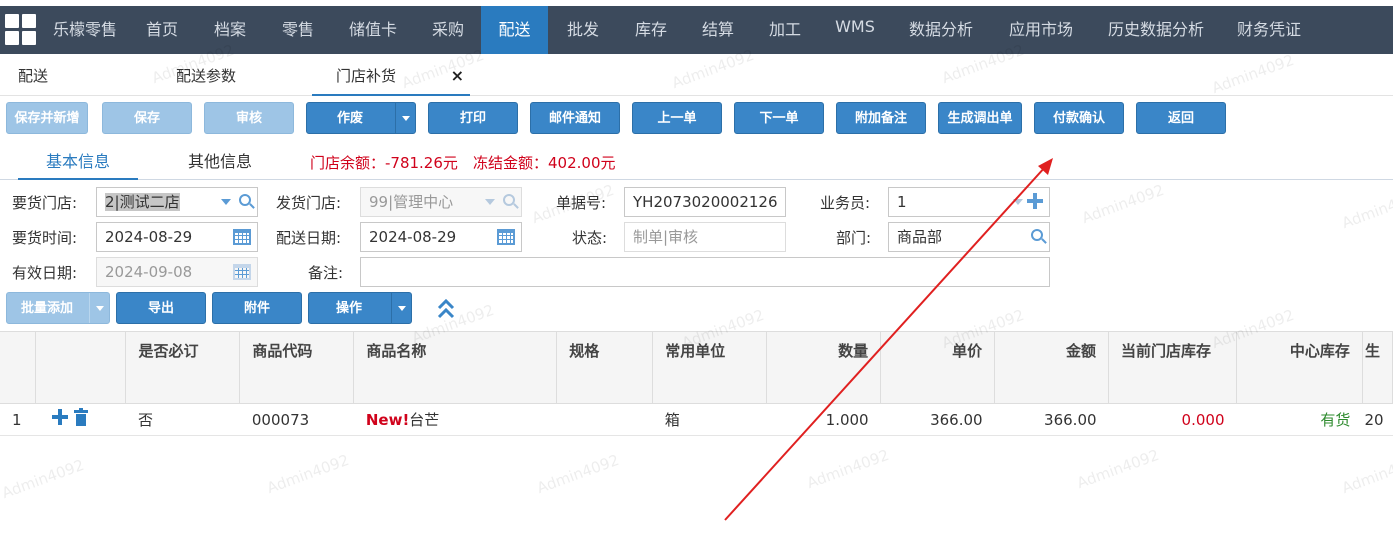 Image resolution: width=1393 pixels, height=544 pixels. Describe the element at coordinates (710, 367) in the screenshot. I see `col-header-unit: 常用单位` at that location.